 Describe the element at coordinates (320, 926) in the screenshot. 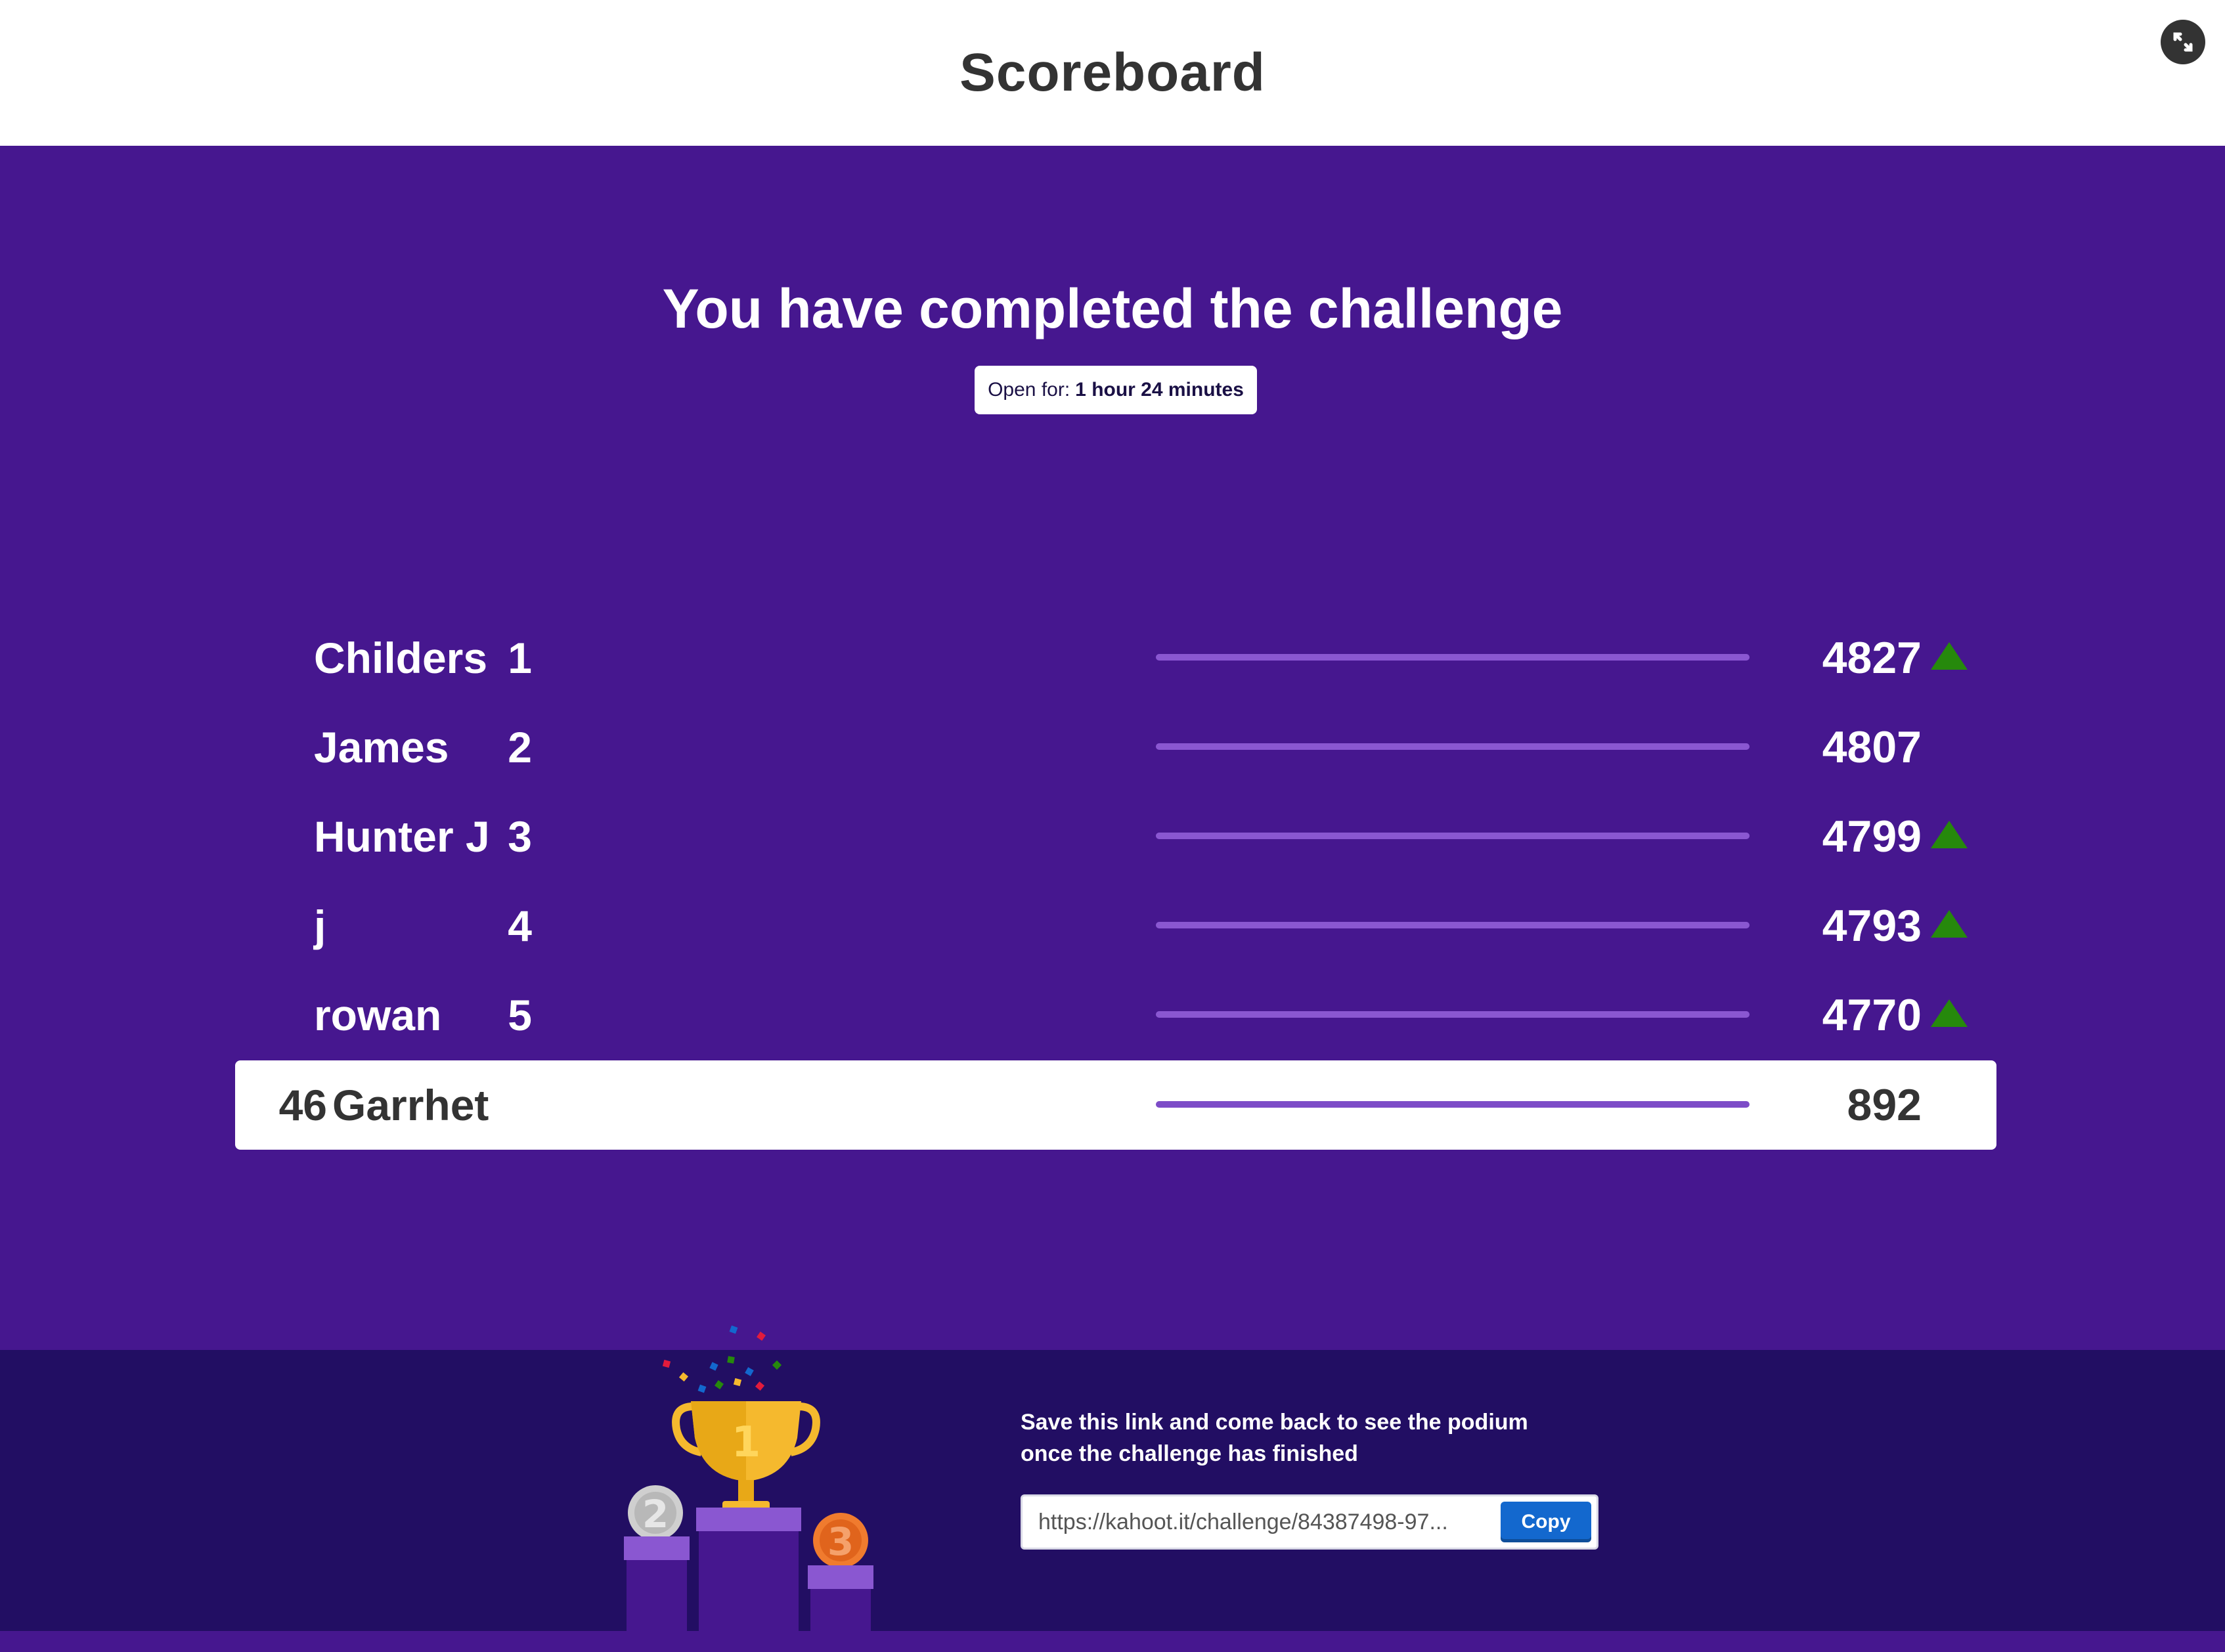

I see `player-name: j` at that location.